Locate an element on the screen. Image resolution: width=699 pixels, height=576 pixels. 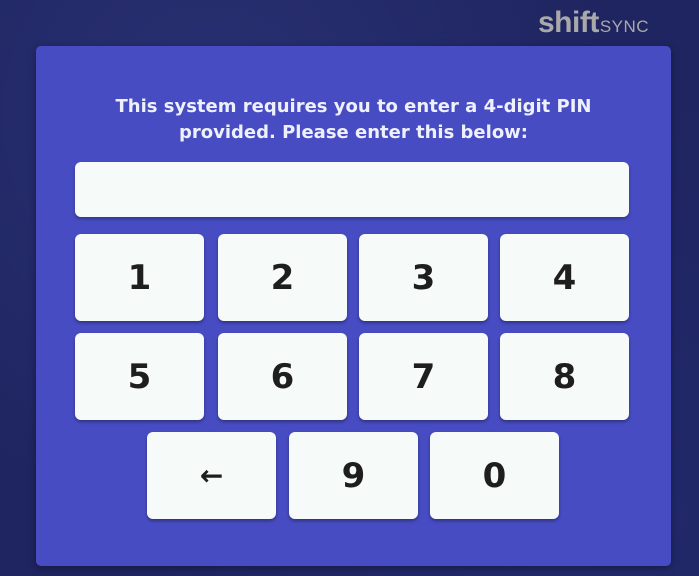
key-5: 5 is located at coordinates (139, 376).